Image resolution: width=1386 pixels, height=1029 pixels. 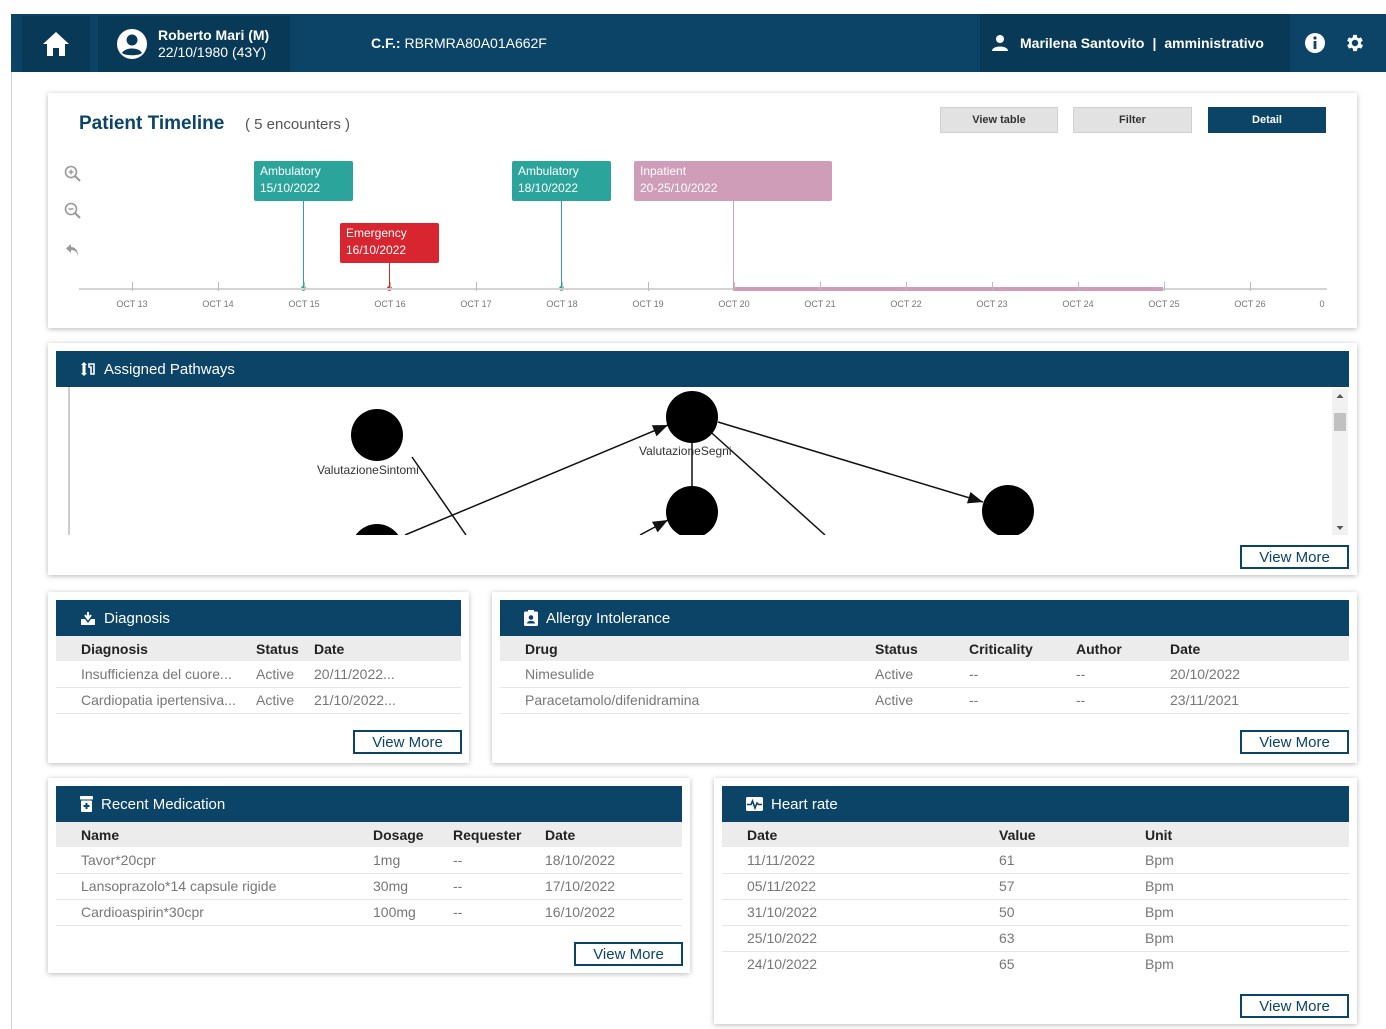 I want to click on filter-button: Filter, so click(x=1132, y=120).